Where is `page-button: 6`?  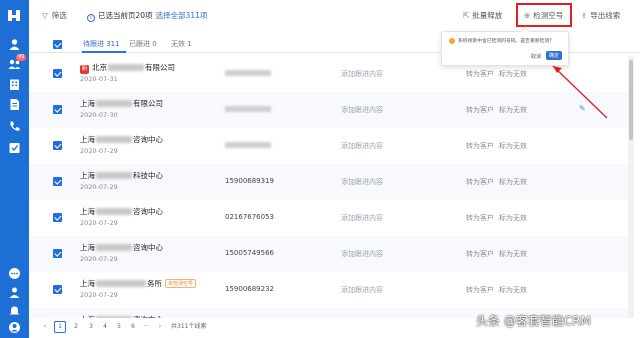 page-button: 6 is located at coordinates (133, 327).